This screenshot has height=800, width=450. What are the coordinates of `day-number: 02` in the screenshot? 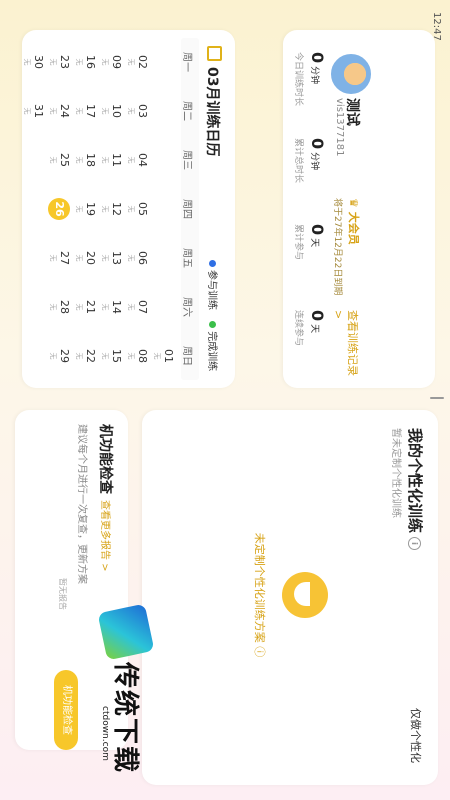 It's located at (142, 62).